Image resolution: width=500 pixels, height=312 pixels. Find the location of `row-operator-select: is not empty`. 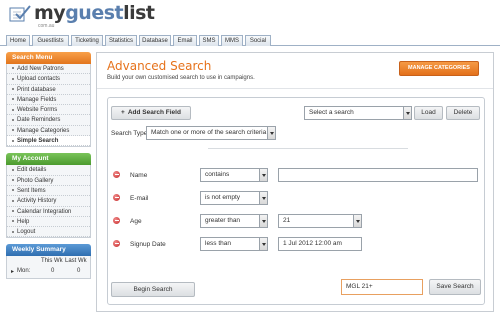

row-operator-select: is not empty is located at coordinates (234, 198).